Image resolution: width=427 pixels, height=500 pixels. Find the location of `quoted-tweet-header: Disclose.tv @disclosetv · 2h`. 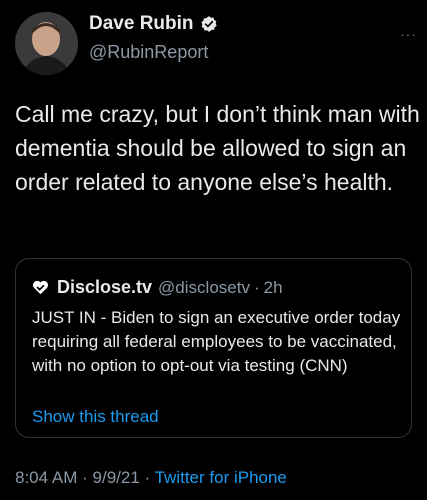

quoted-tweet-header: Disclose.tv @disclosetv · 2h is located at coordinates (157, 287).